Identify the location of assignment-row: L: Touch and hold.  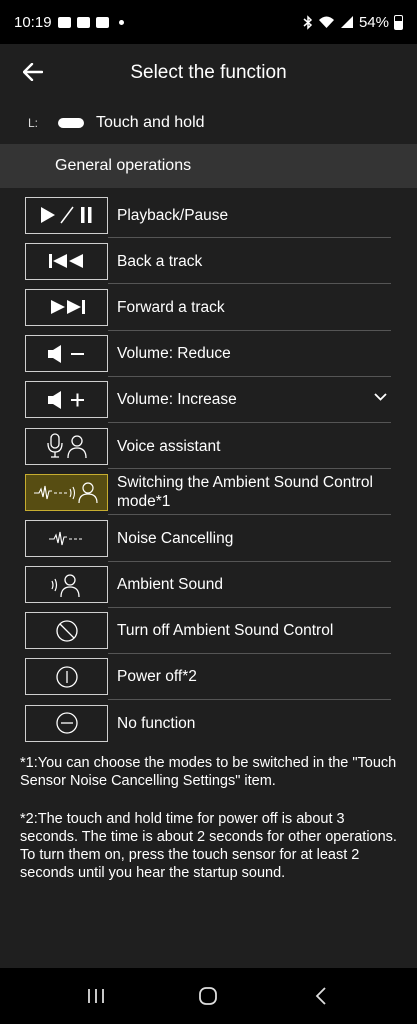
(208, 123).